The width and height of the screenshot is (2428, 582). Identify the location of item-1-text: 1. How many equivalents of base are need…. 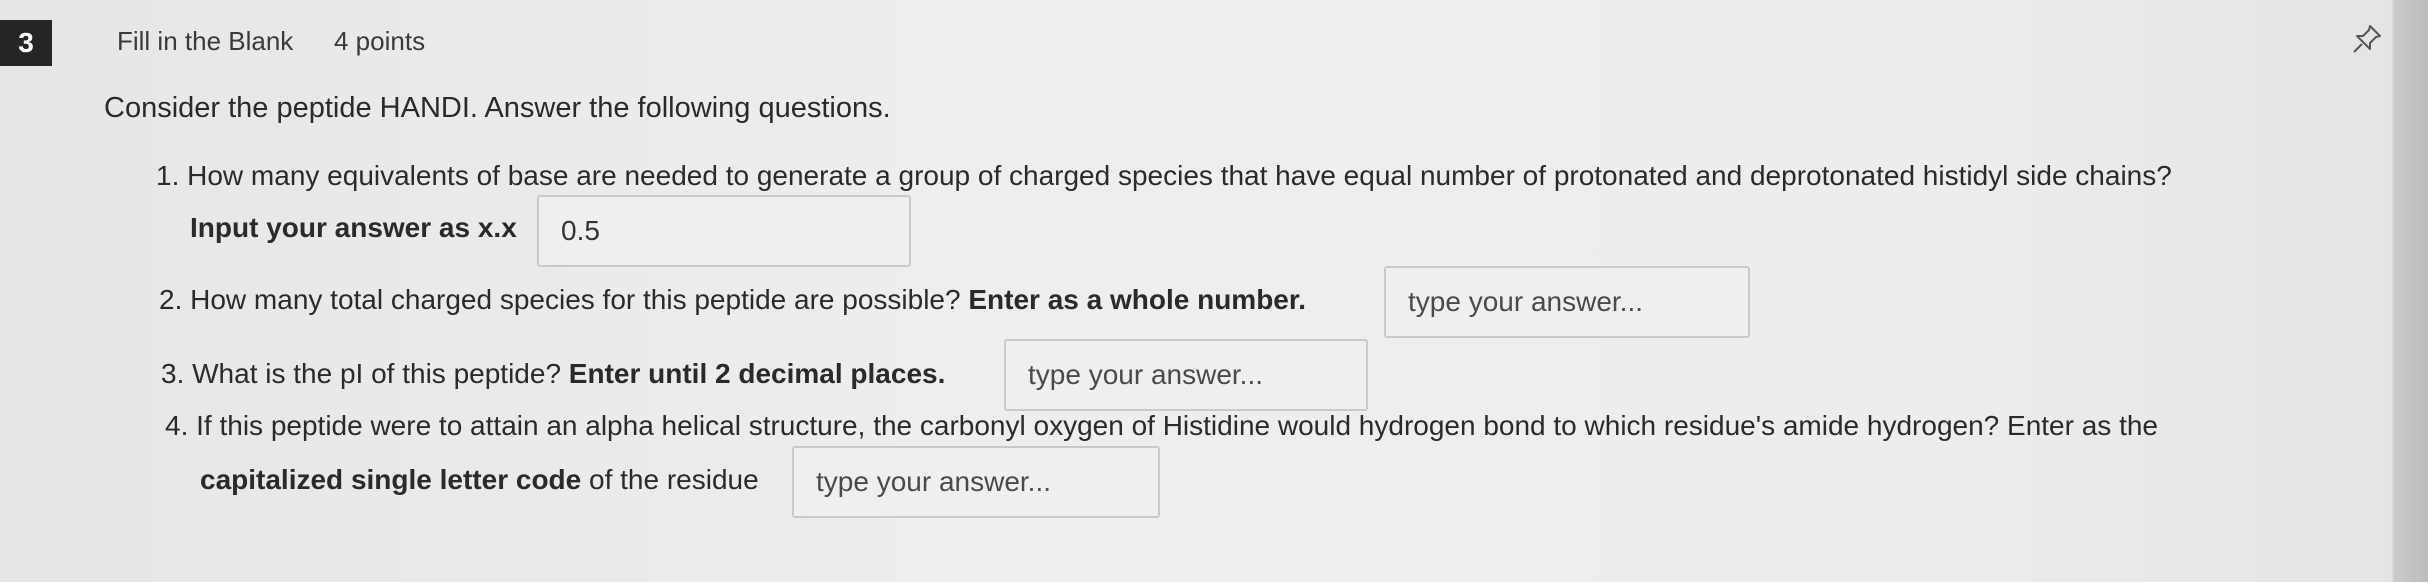
(1164, 175).